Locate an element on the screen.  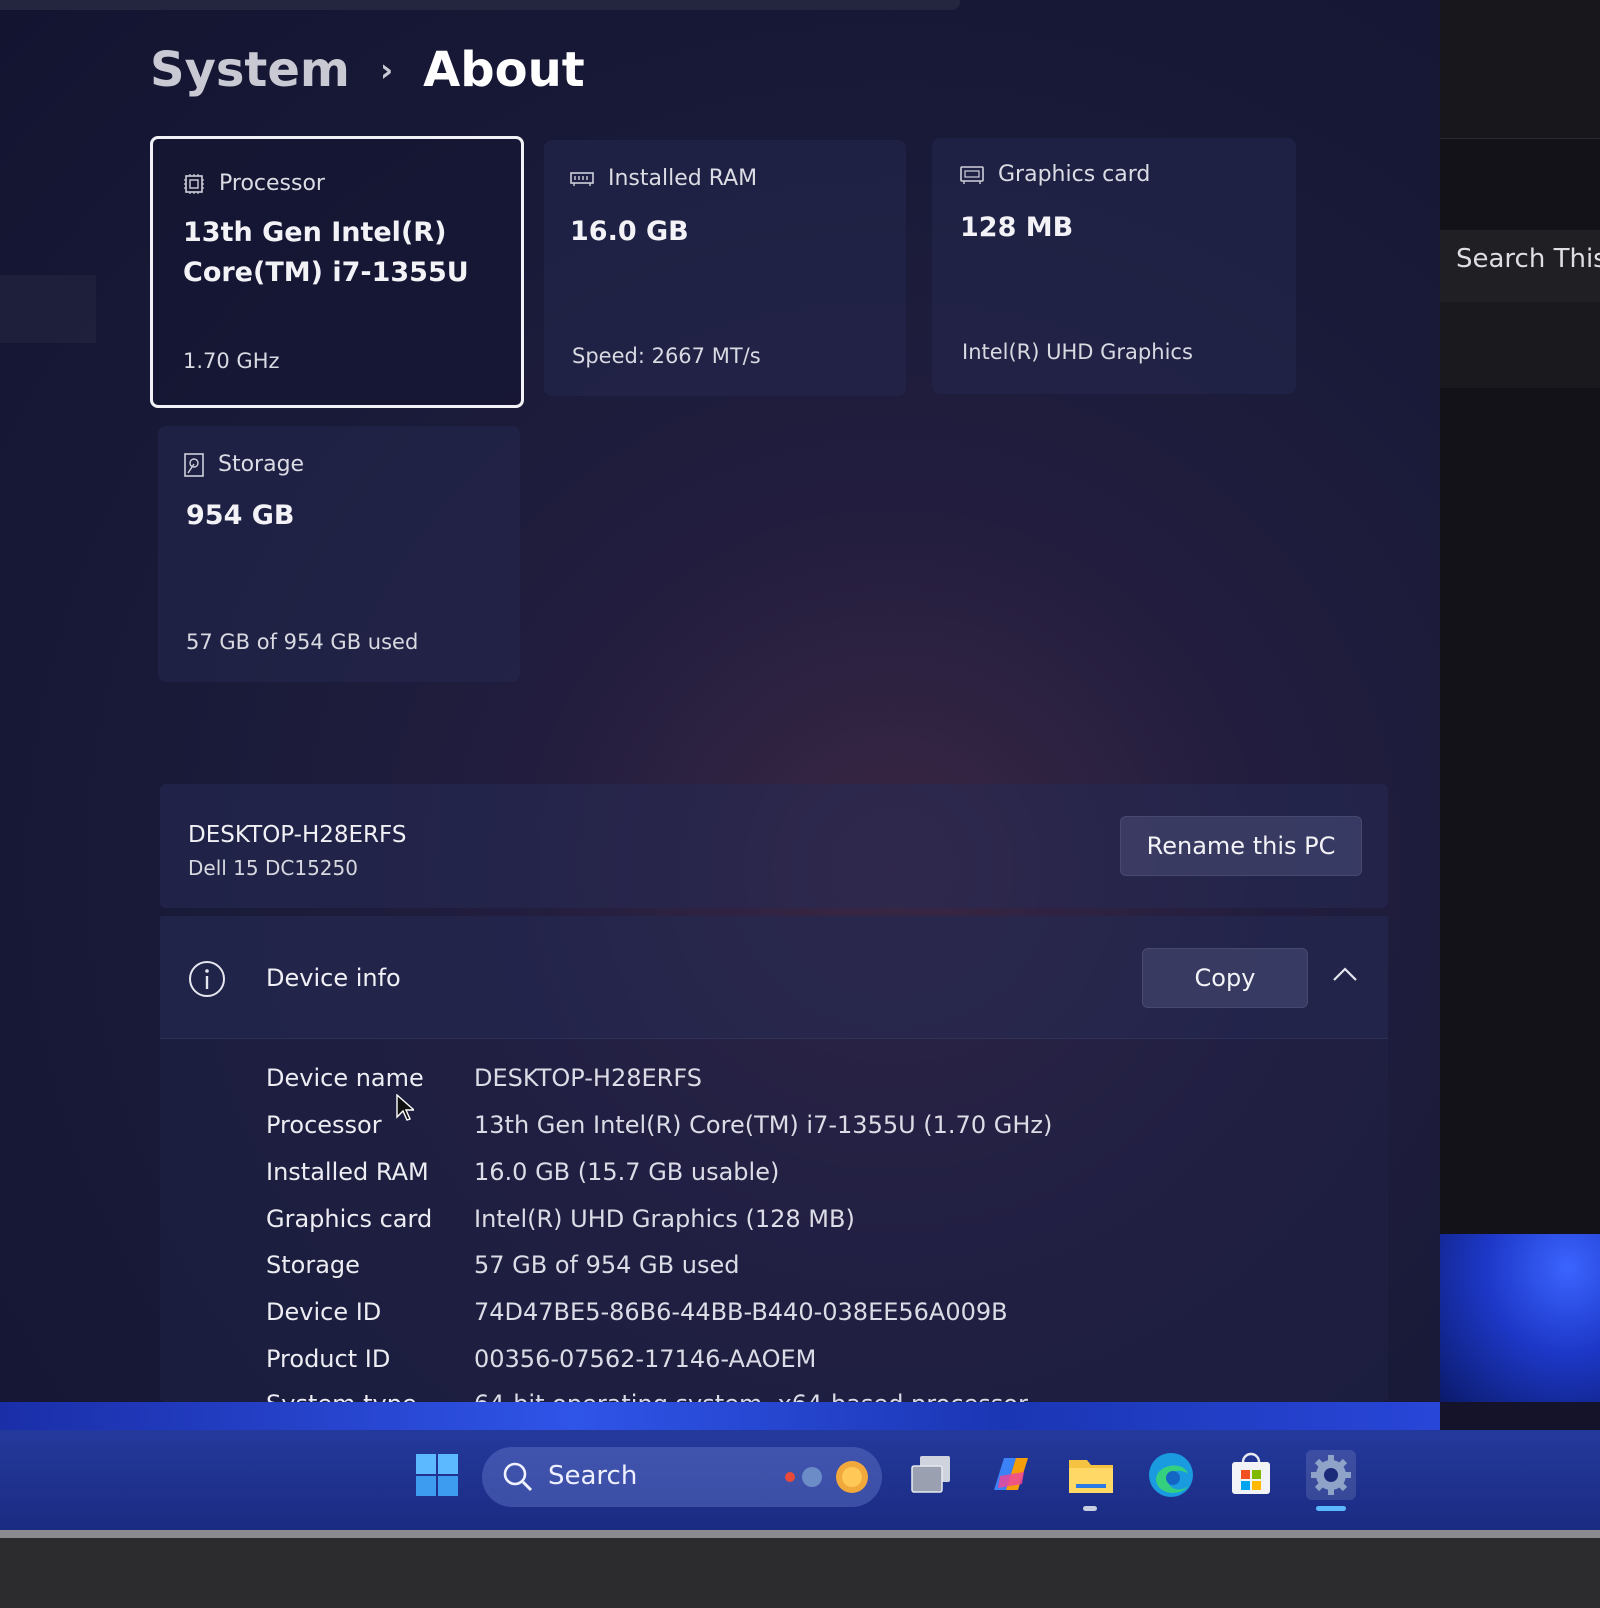
start-icon is located at coordinates (437, 1475).